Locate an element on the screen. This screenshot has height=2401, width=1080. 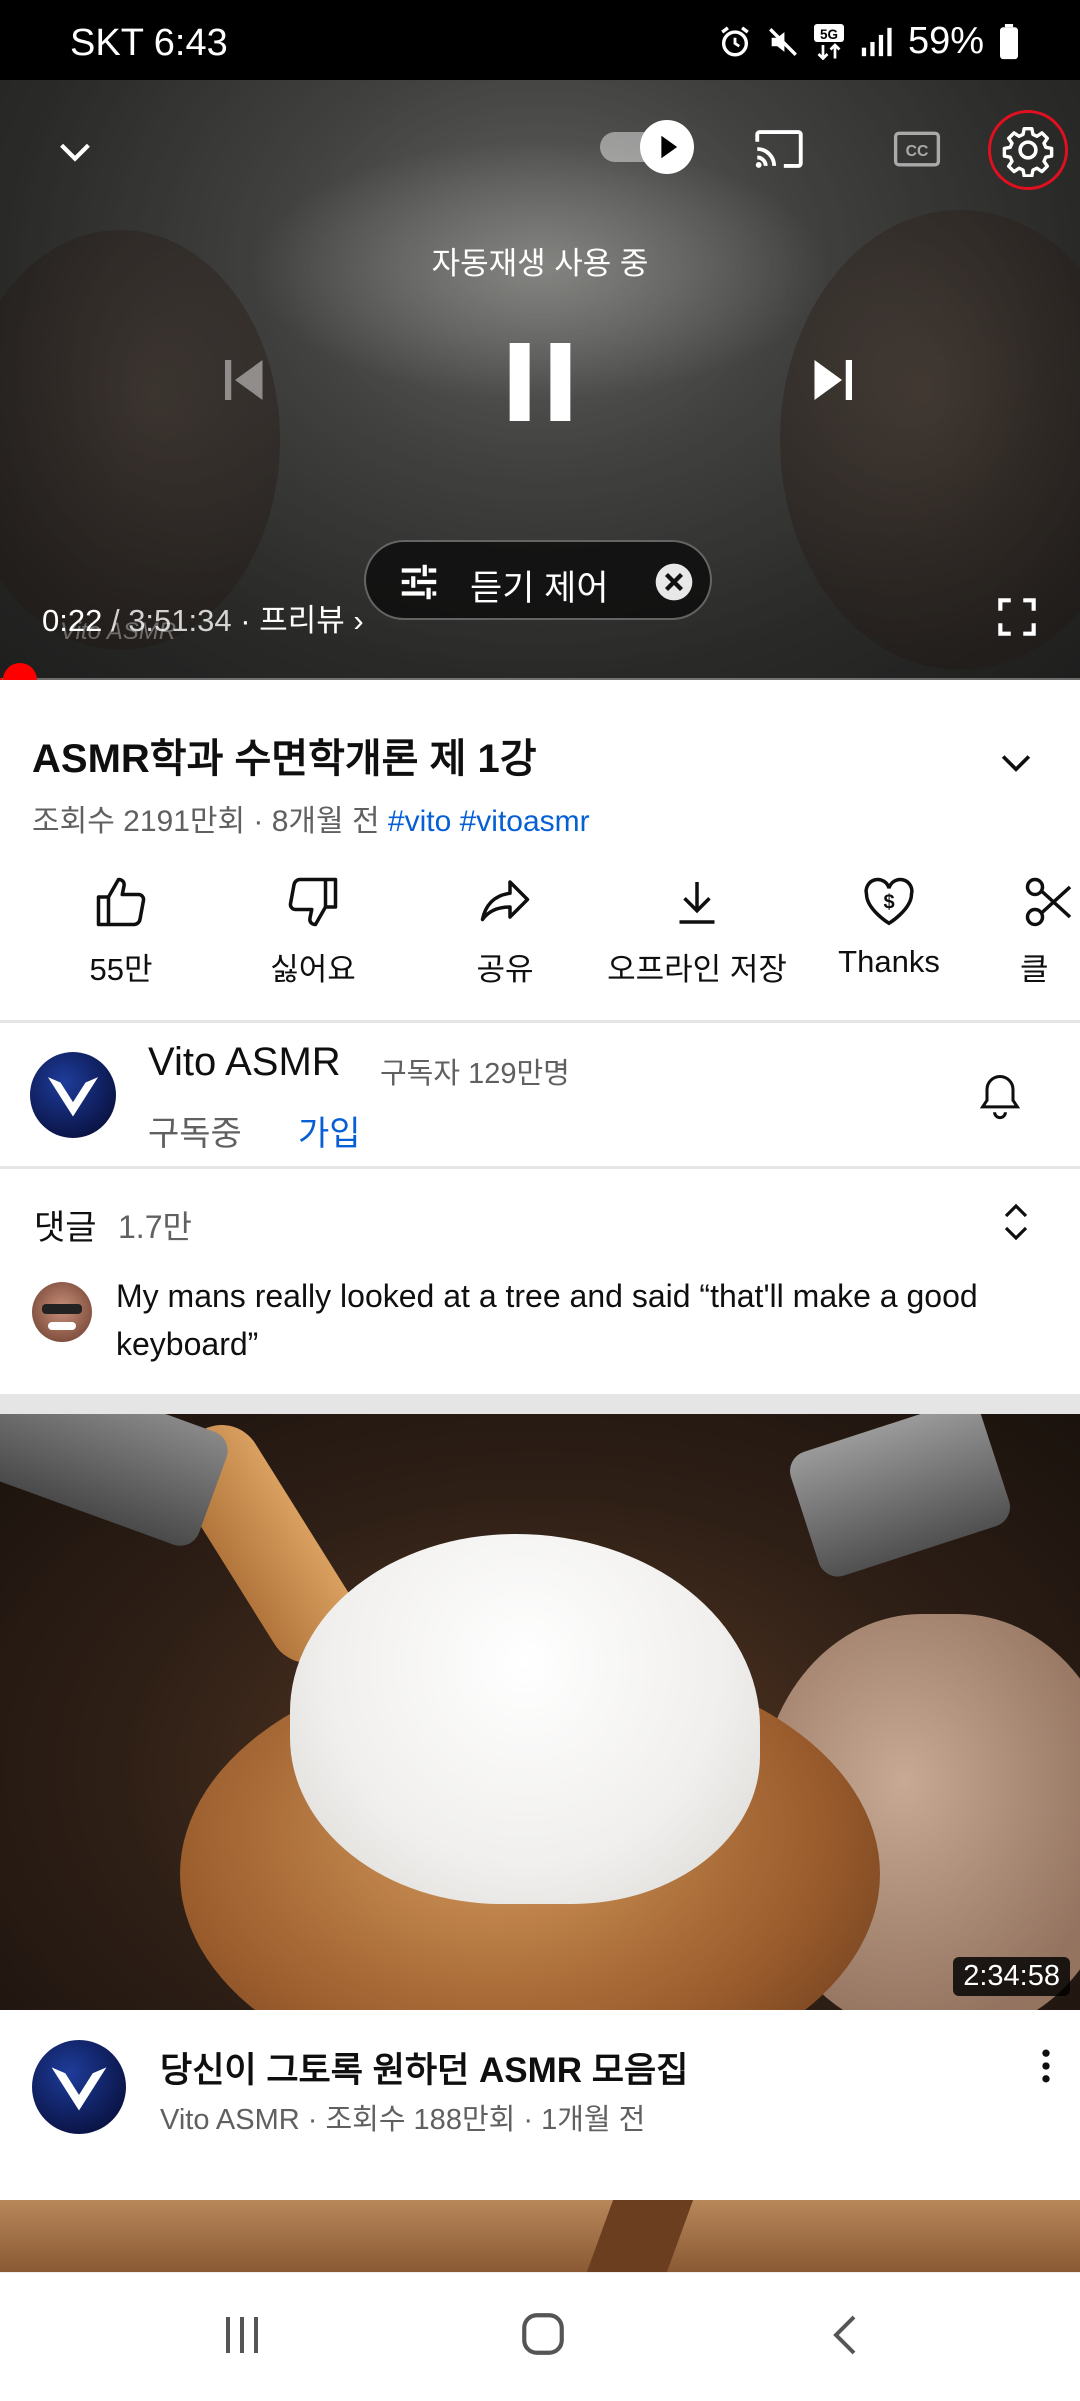
offline-save-label: 오프라인 저장 is located at coordinates (697, 969).